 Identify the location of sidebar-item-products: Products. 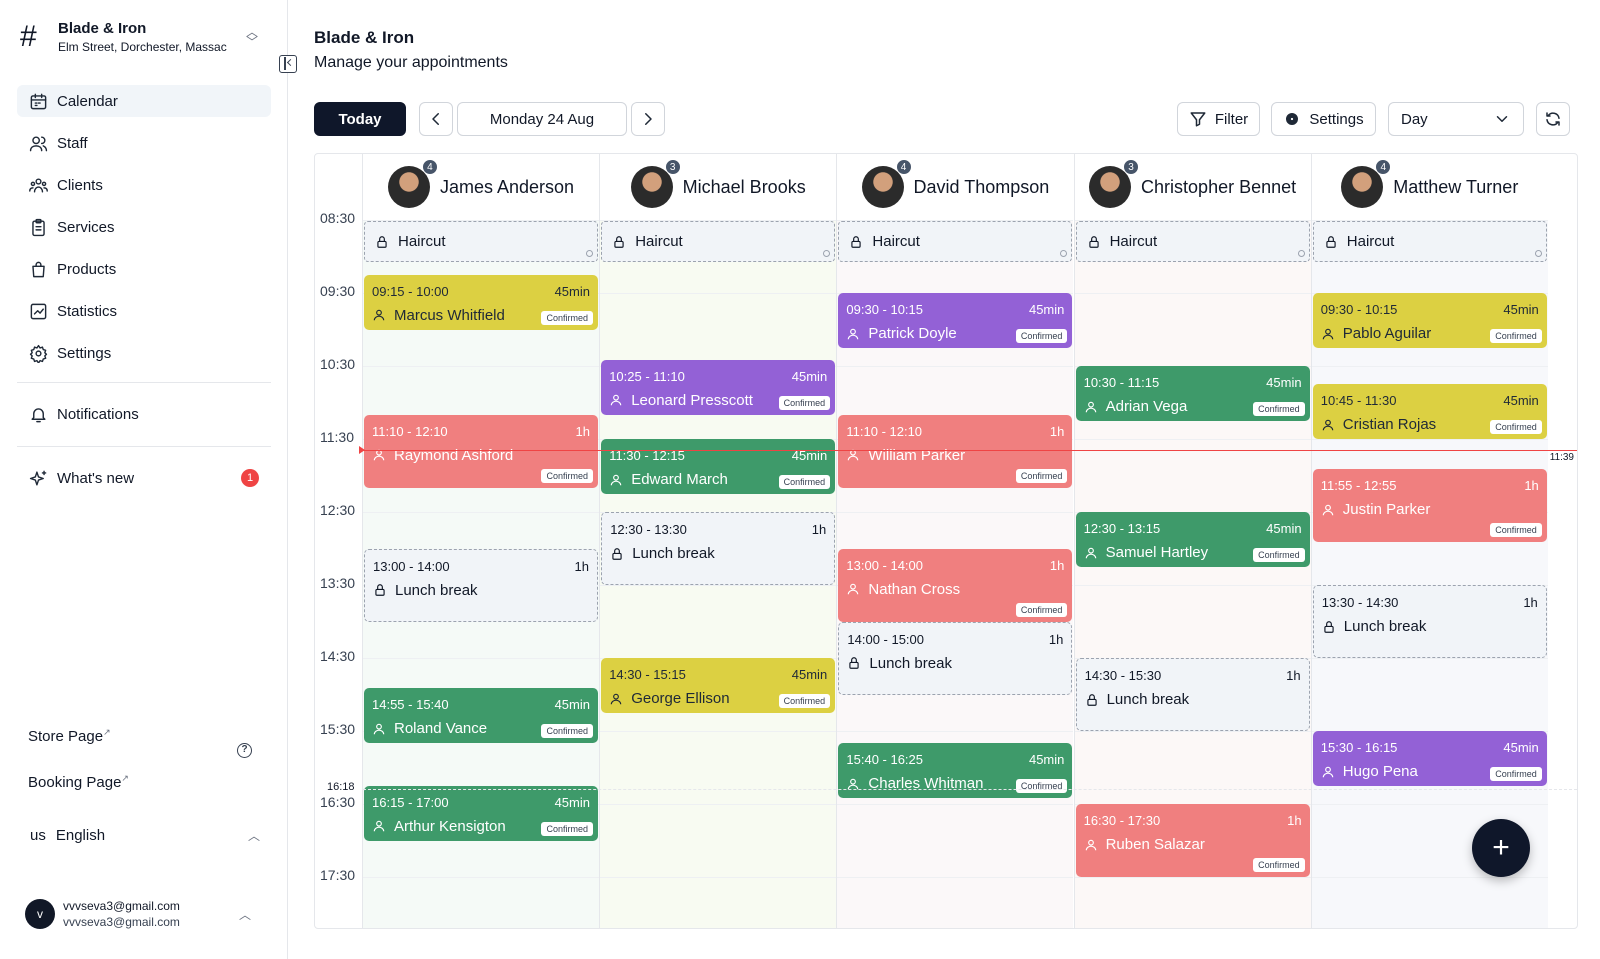
(144, 269).